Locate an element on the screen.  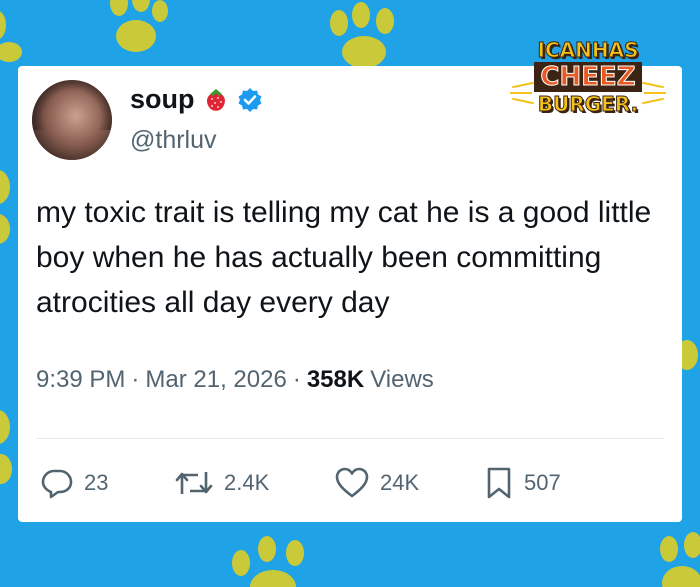
views-count: 358K is located at coordinates (335, 379).